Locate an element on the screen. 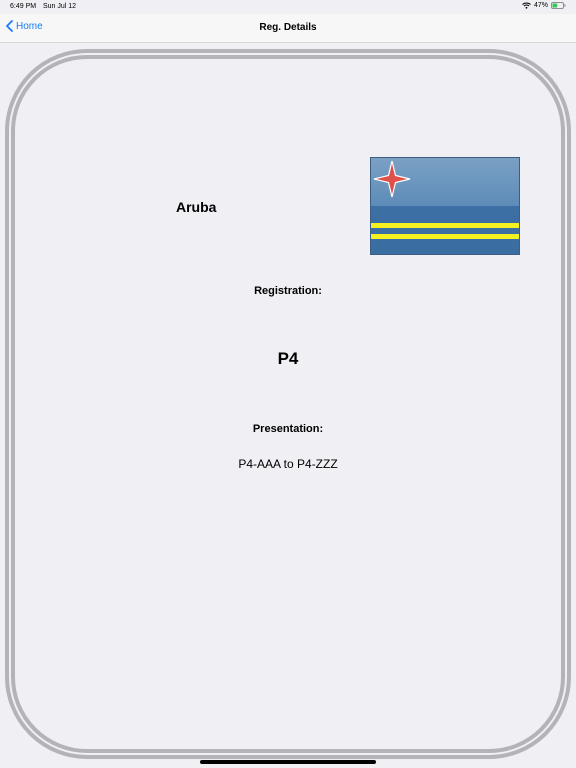 The height and width of the screenshot is (768, 576). navigation-bar: Home Reg. Details is located at coordinates (288, 28).